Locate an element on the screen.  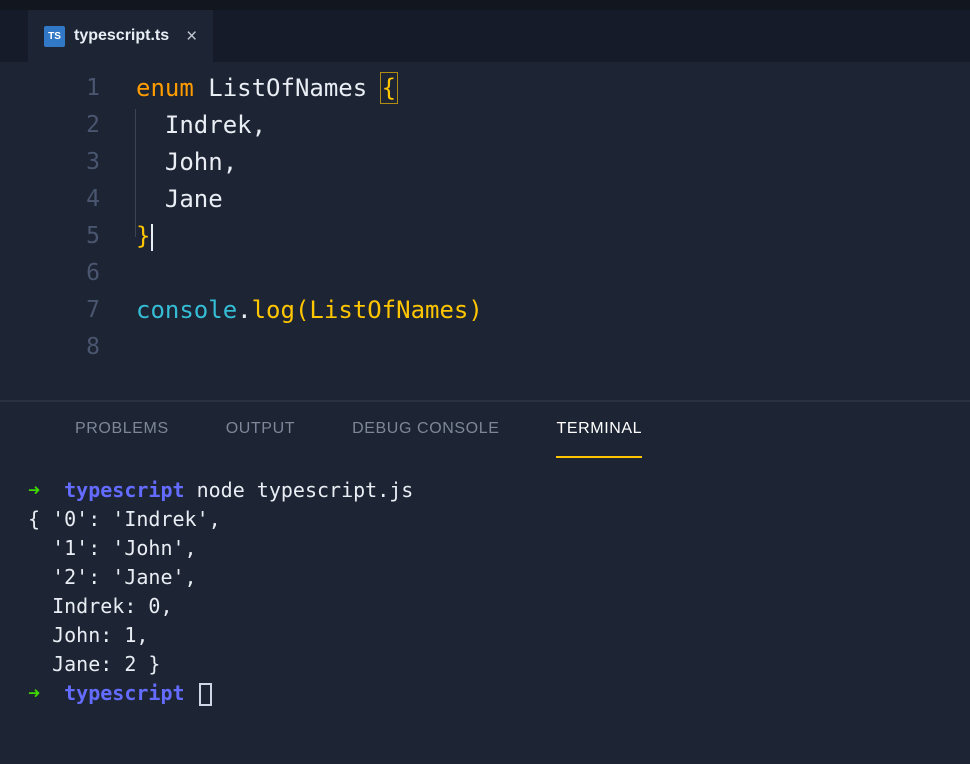
terminal-line: '1': 'John', is located at coordinates (499, 548).